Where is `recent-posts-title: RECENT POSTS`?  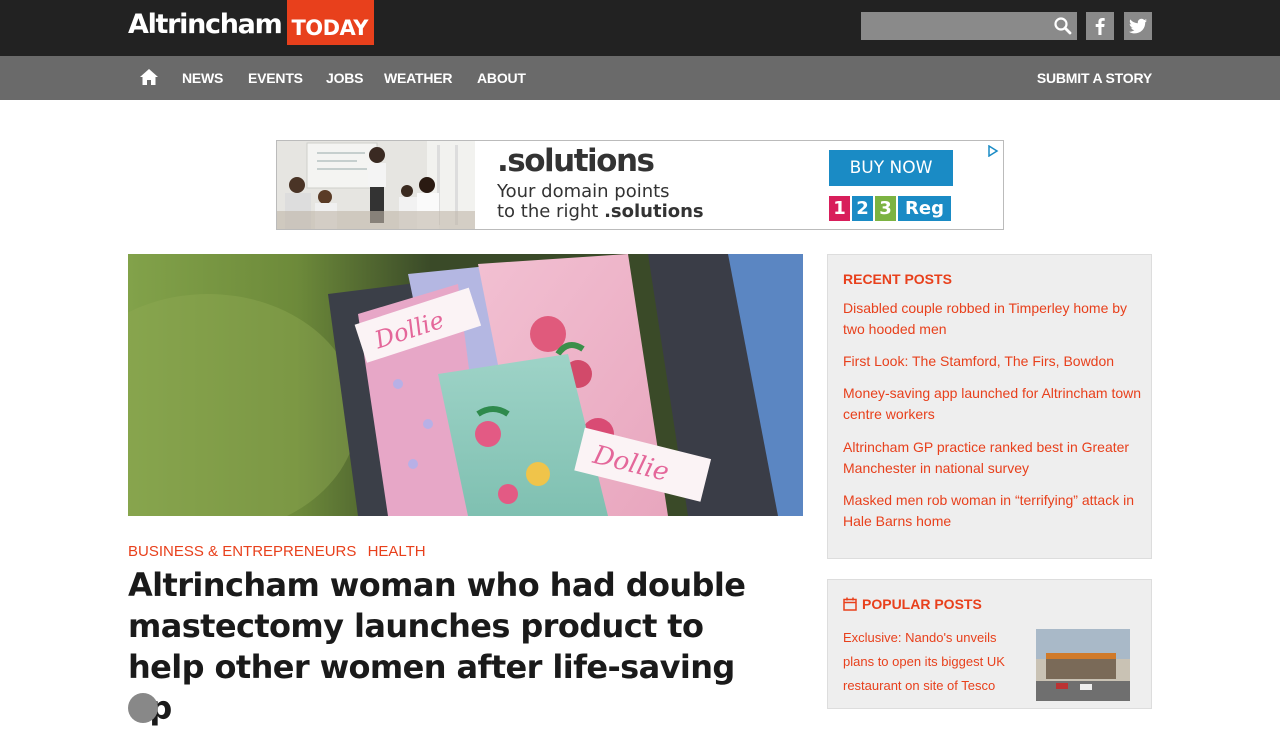
recent-posts-title: RECENT POSTS is located at coordinates (897, 279).